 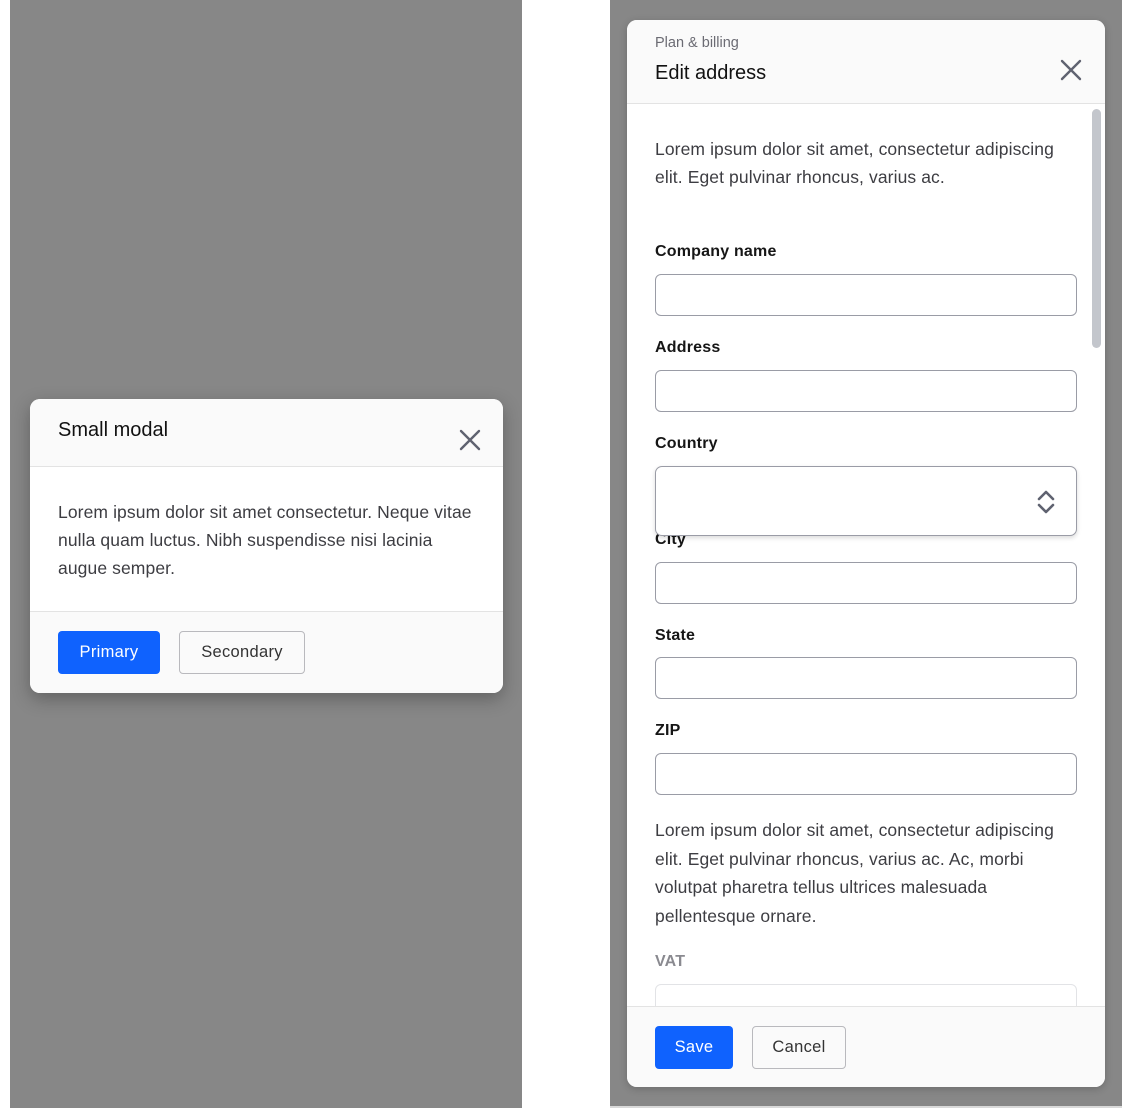 I want to click on company-name-input, so click(x=866, y=295).